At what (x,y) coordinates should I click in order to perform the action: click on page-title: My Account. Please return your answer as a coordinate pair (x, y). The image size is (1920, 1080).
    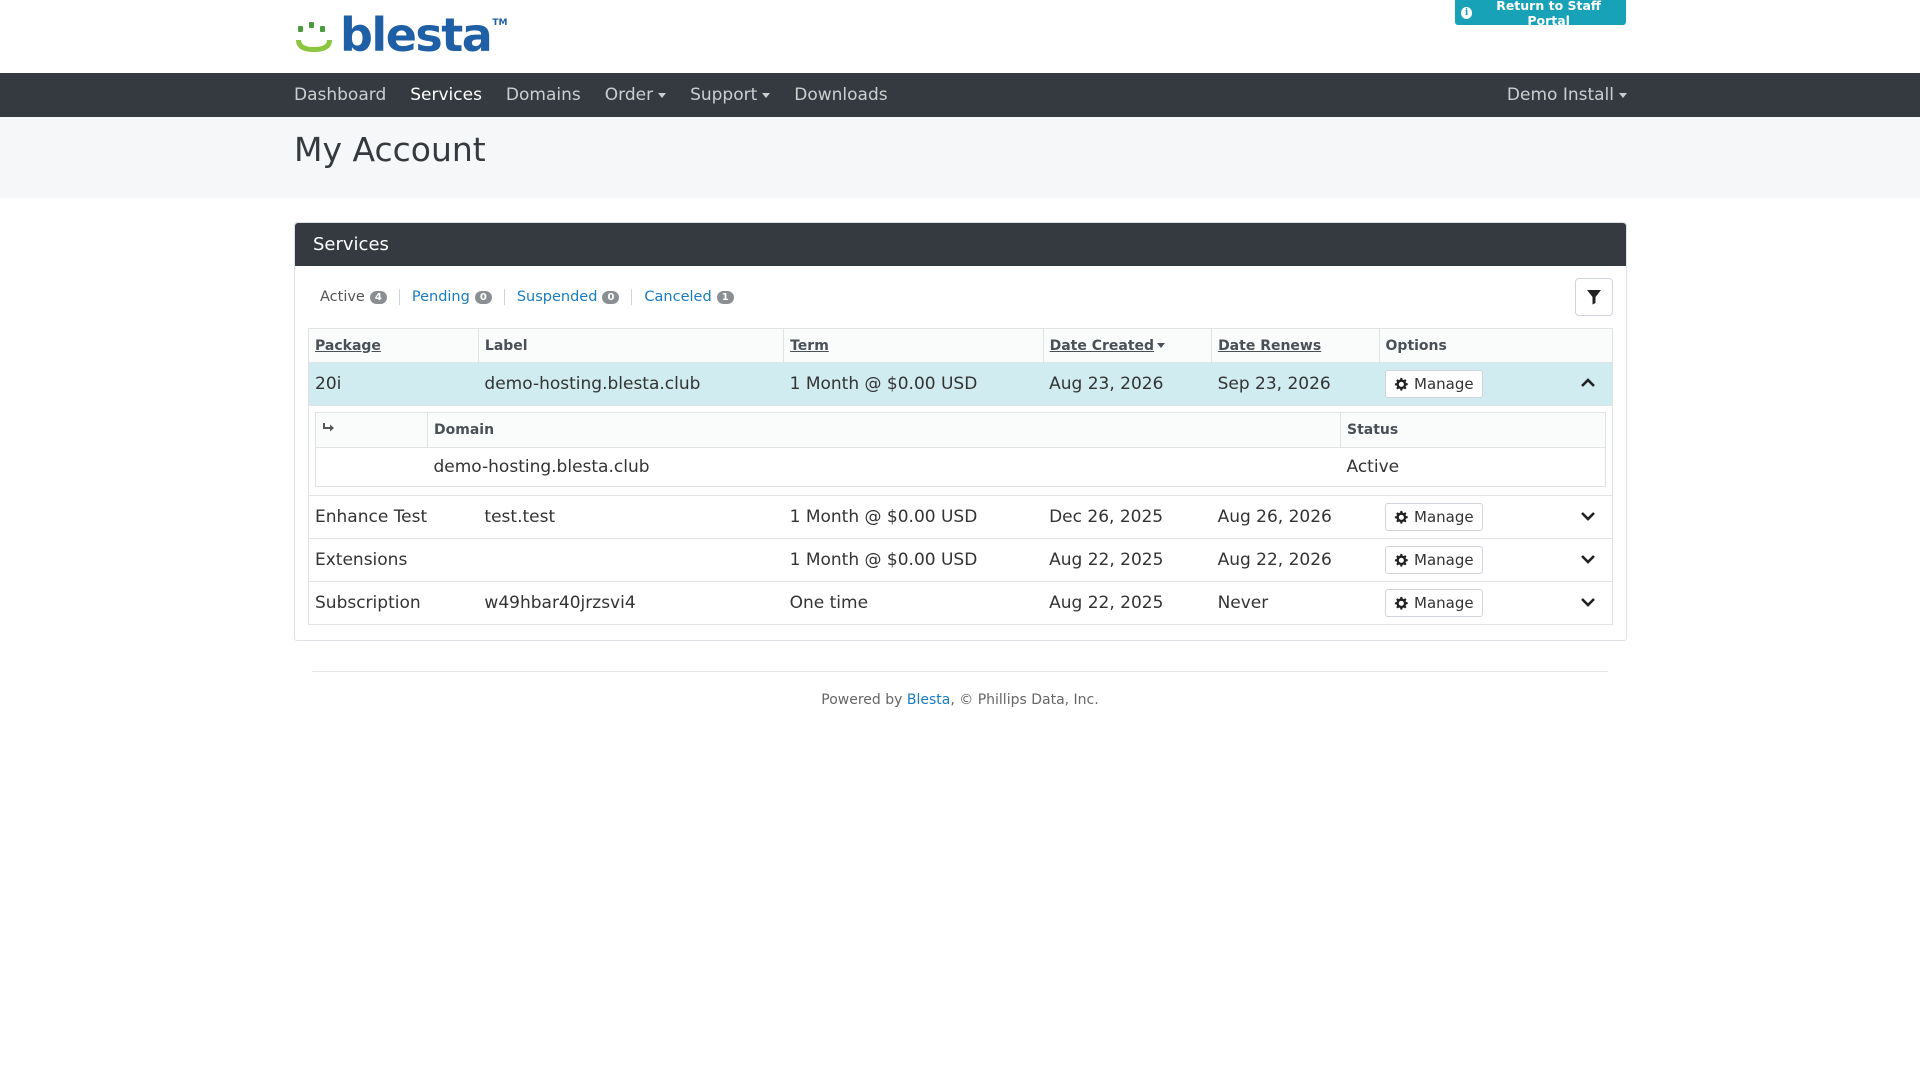
    Looking at the image, I should click on (390, 149).